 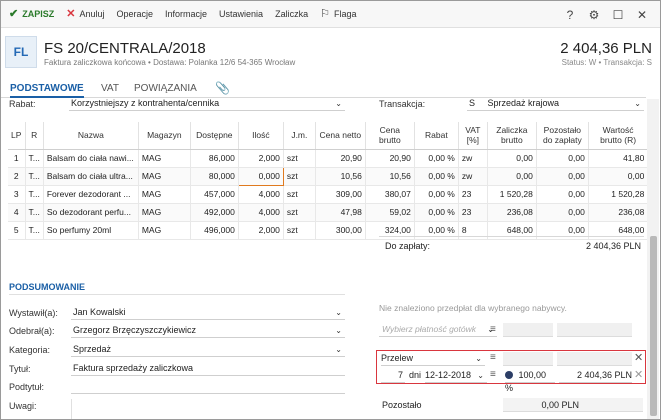 I want to click on cell-cena-brutto: 10,56, so click(x=390, y=176).